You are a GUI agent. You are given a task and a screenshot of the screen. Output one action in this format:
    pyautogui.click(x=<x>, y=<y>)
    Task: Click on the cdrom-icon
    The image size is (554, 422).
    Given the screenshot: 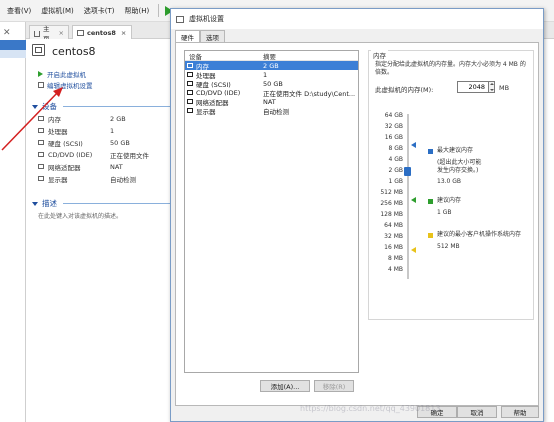 What is the action you would take?
    pyautogui.click(x=190, y=92)
    